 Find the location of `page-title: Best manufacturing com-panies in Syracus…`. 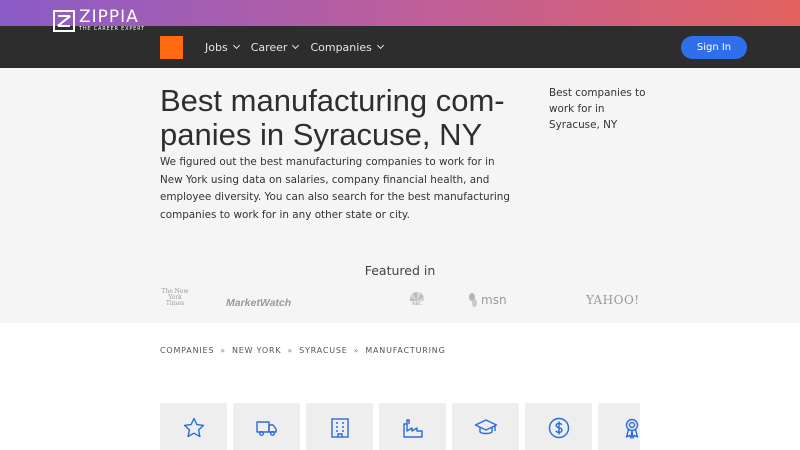

page-title: Best manufacturing com-panies in Syracus… is located at coordinates (332, 117).